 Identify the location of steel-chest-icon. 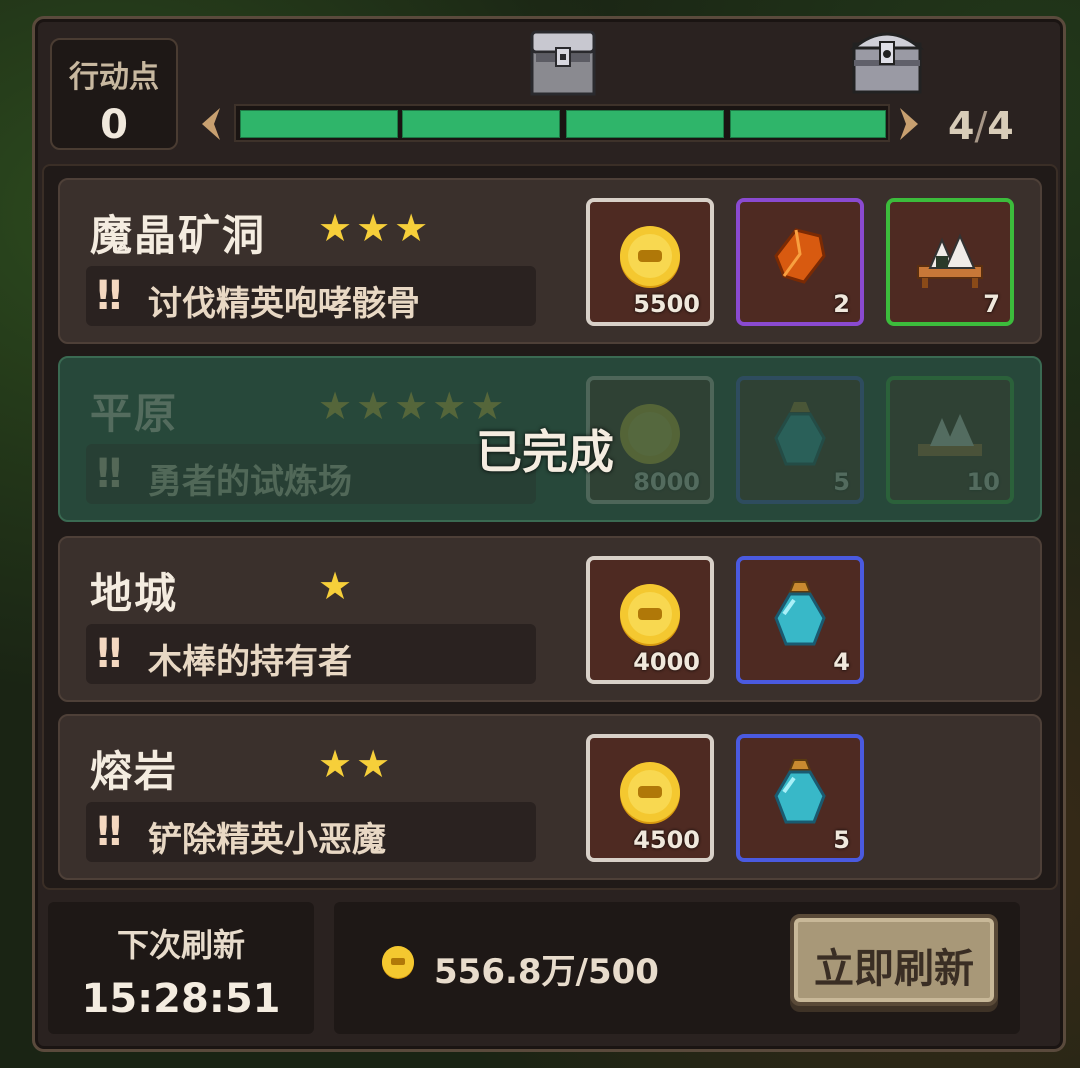
(887, 60).